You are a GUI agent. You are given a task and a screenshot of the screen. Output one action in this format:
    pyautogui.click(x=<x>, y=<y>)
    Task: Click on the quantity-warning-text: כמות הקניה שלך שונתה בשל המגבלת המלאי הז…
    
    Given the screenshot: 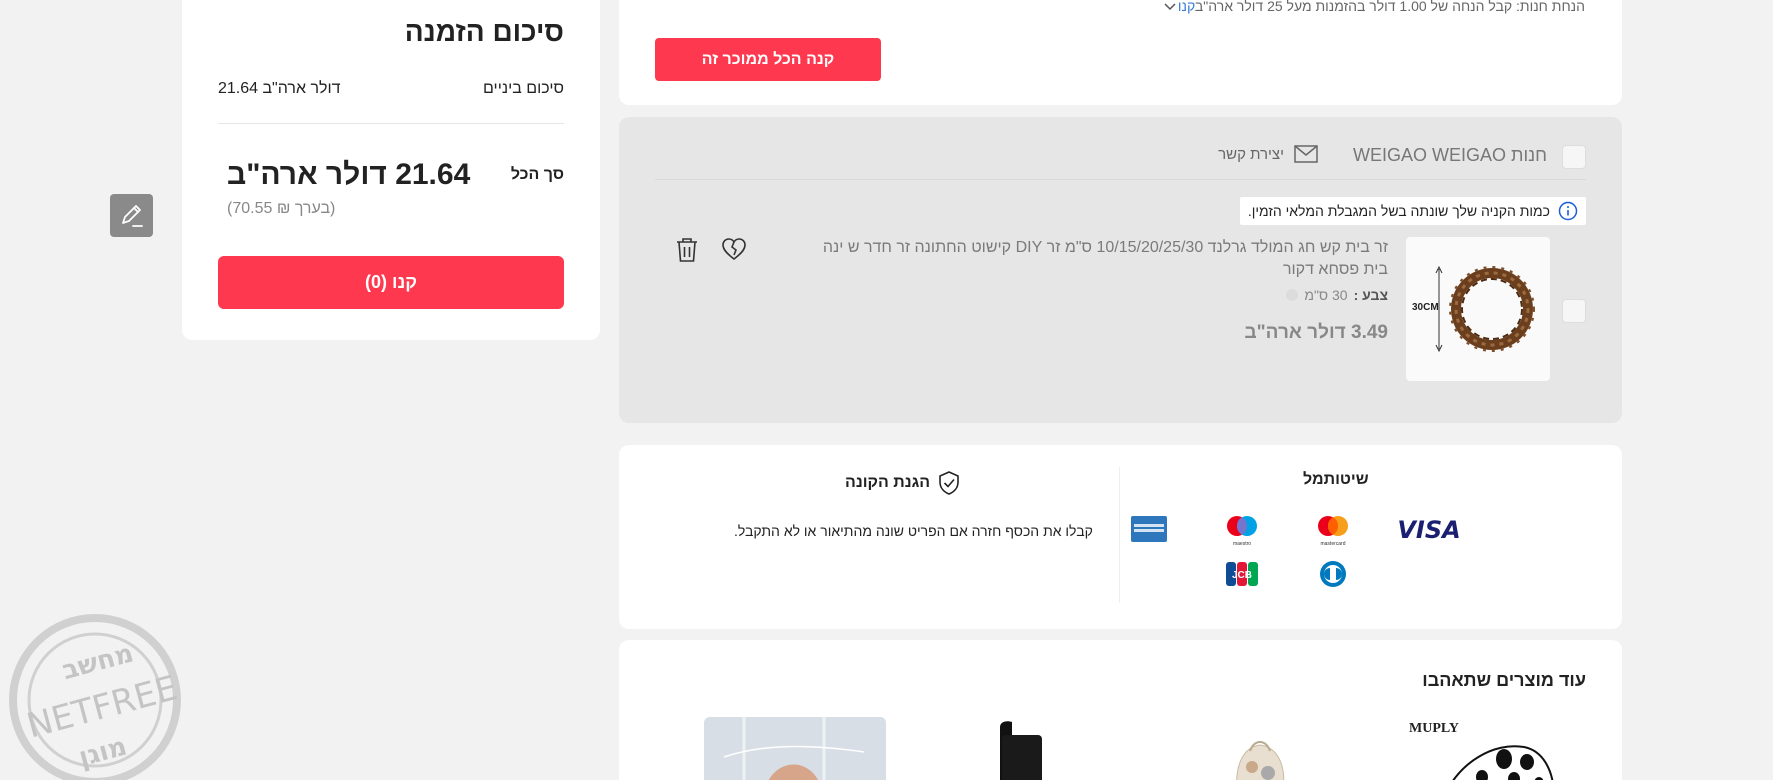 What is the action you would take?
    pyautogui.click(x=1398, y=211)
    